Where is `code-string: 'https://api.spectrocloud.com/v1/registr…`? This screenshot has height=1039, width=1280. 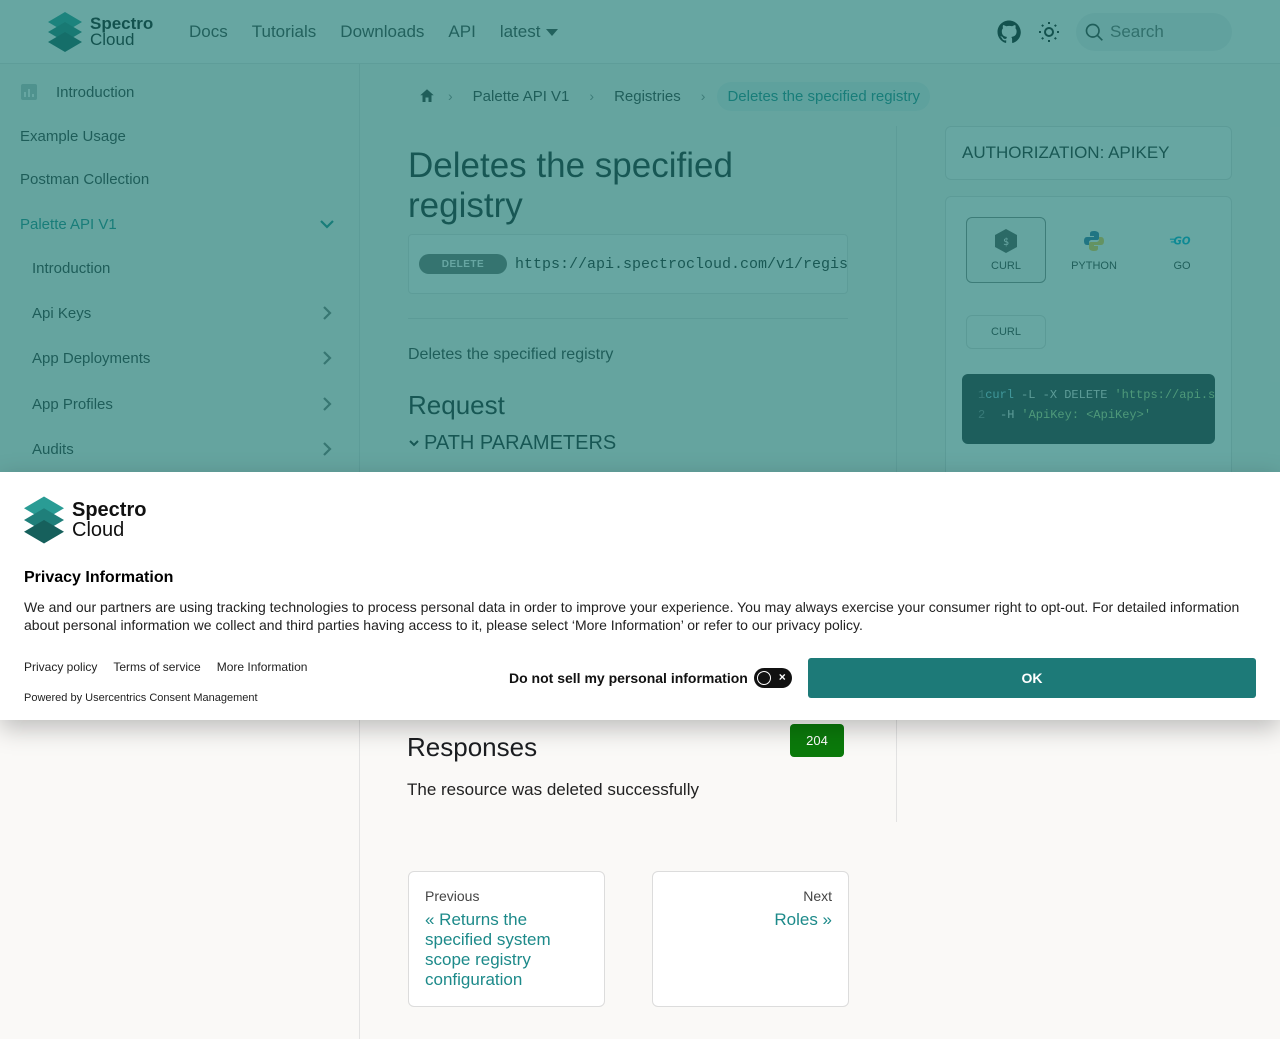
code-string: 'https://api.spectrocloud.com/v1/registr… is located at coordinates (1164, 395).